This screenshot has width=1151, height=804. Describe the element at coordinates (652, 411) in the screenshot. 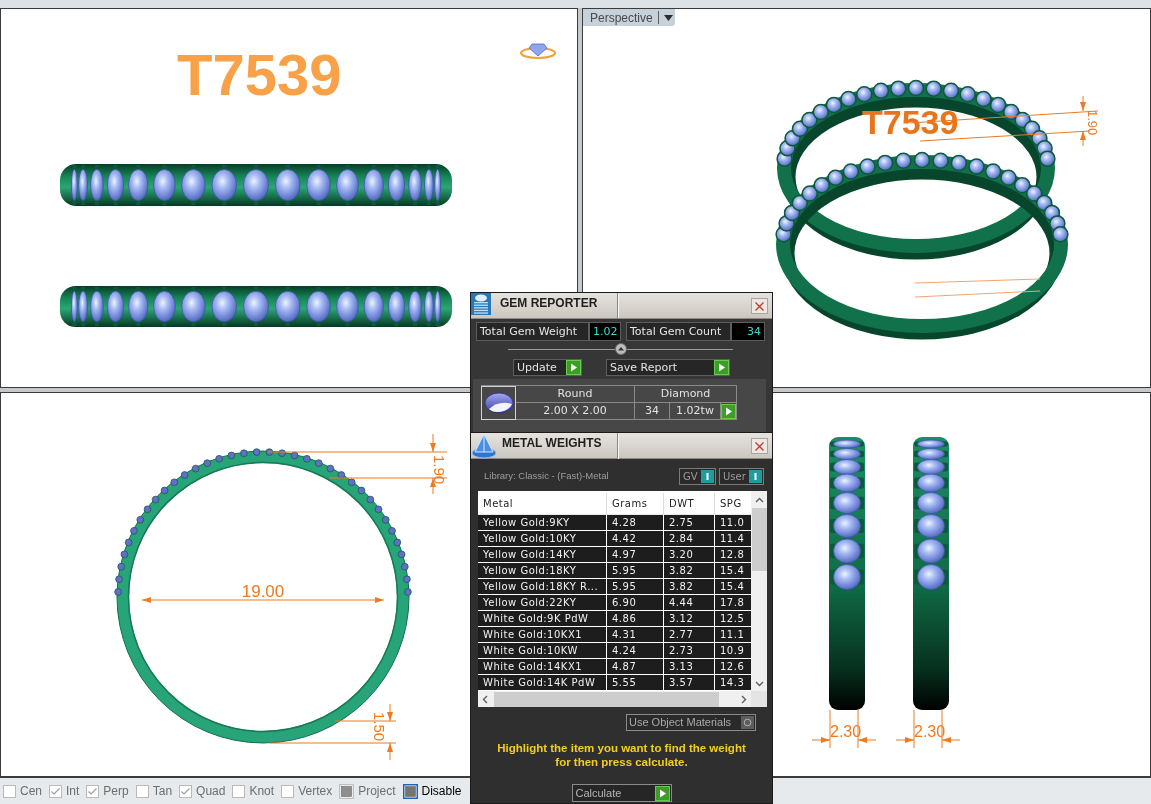

I see `table-cell: 34` at that location.